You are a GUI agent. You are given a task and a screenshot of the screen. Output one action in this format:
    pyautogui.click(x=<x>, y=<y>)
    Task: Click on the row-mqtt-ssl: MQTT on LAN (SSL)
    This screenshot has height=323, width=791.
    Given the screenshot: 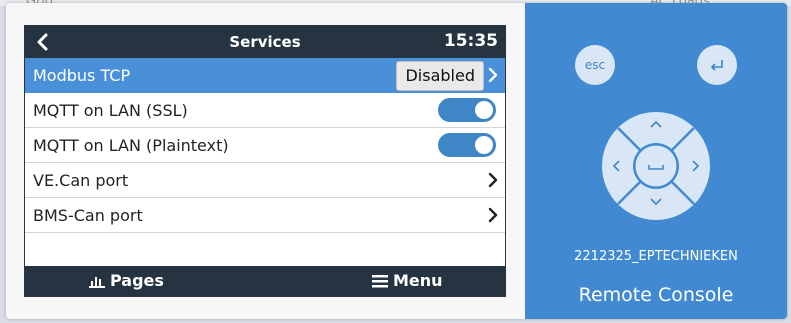 What is the action you would take?
    pyautogui.click(x=265, y=110)
    